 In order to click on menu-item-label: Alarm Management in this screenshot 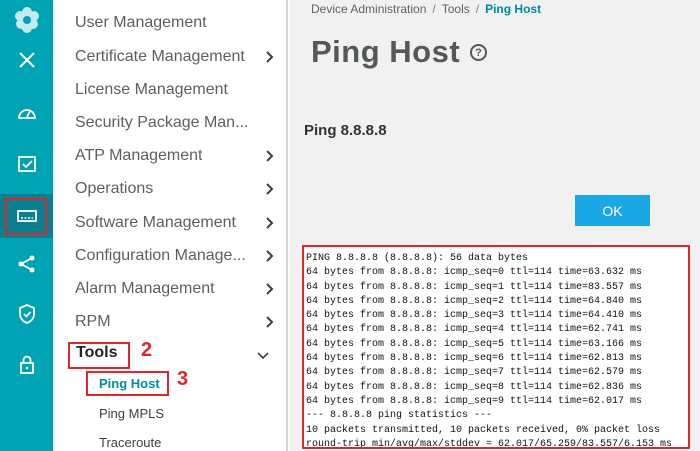, I will do `click(145, 288)`.